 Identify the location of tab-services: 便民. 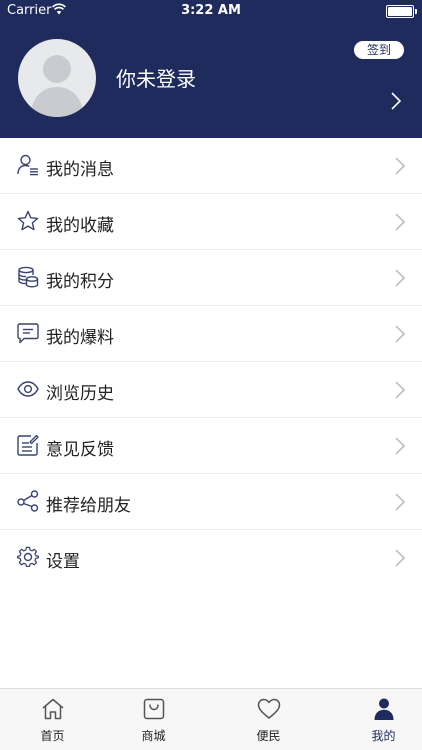
(268, 719).